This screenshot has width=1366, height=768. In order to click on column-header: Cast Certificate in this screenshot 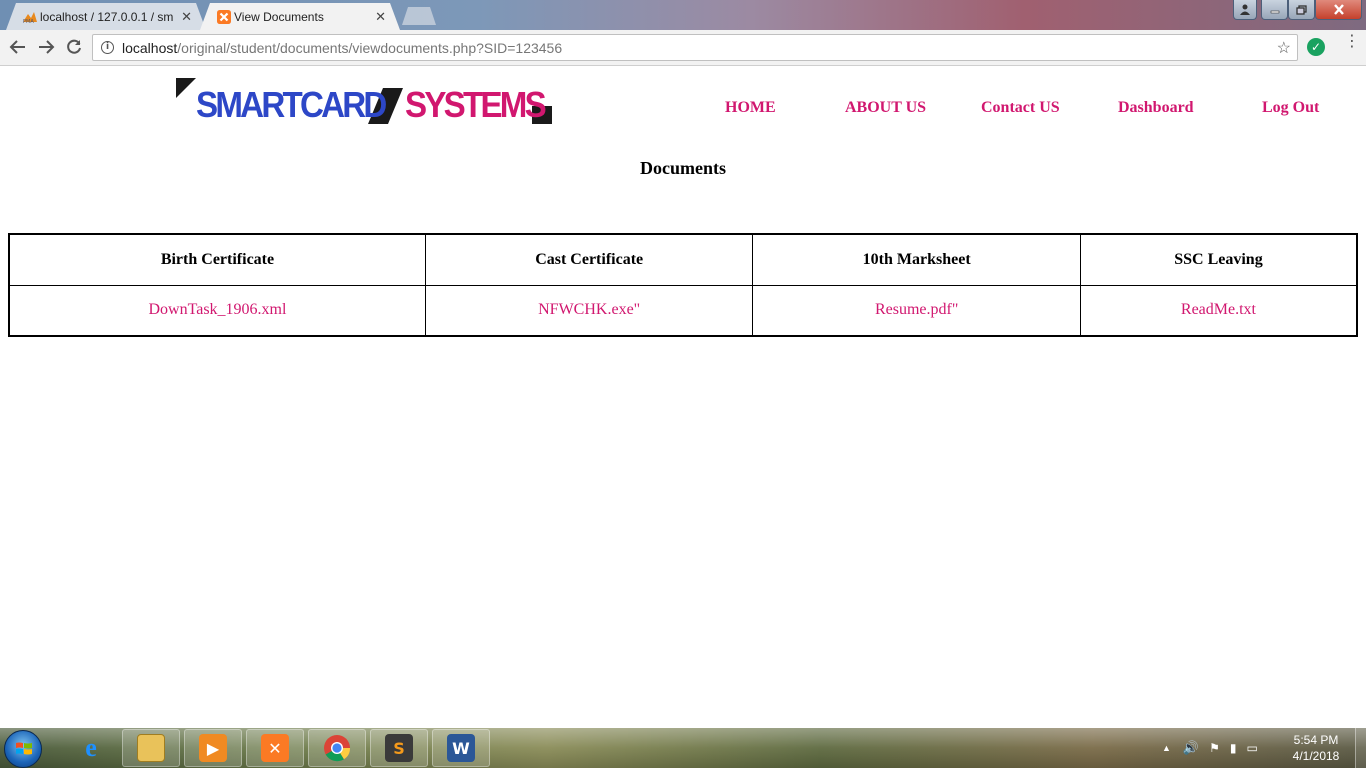, I will do `click(589, 259)`.